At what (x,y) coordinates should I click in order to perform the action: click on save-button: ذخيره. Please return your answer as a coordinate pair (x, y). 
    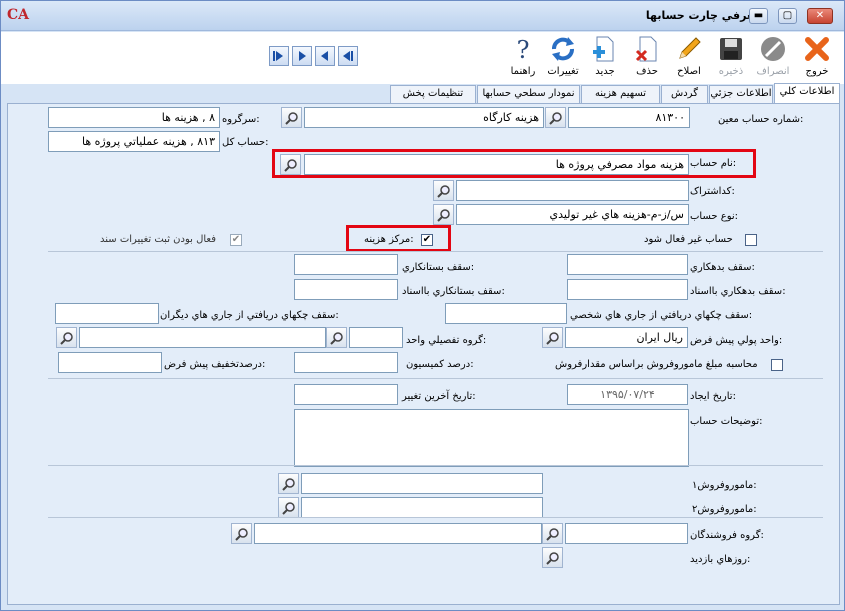
    Looking at the image, I should click on (731, 58).